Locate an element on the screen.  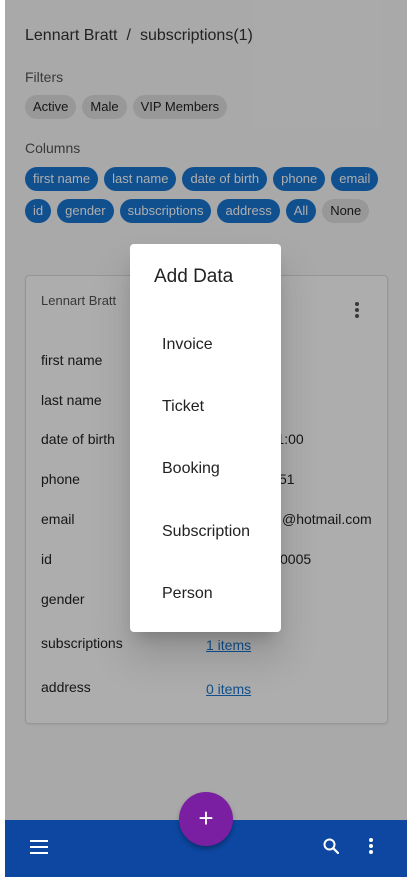
add-fab-button: + is located at coordinates (206, 819).